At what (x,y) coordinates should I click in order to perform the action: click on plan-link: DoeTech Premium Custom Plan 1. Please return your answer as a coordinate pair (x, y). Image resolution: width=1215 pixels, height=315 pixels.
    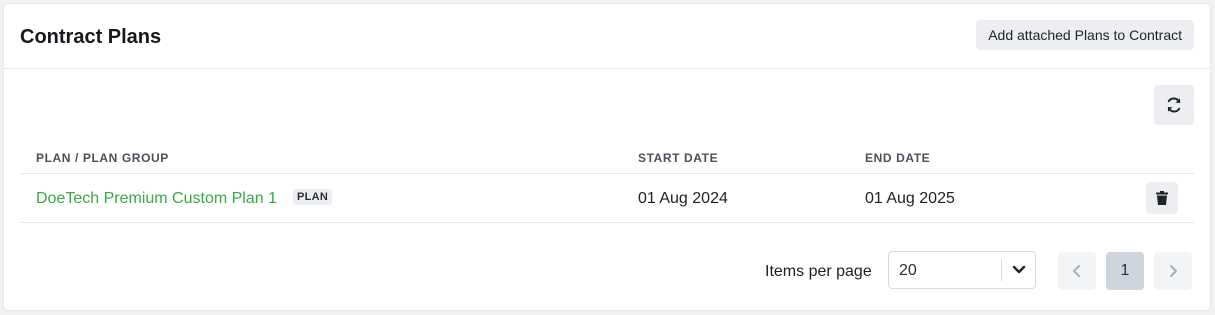
    Looking at the image, I should click on (156, 199).